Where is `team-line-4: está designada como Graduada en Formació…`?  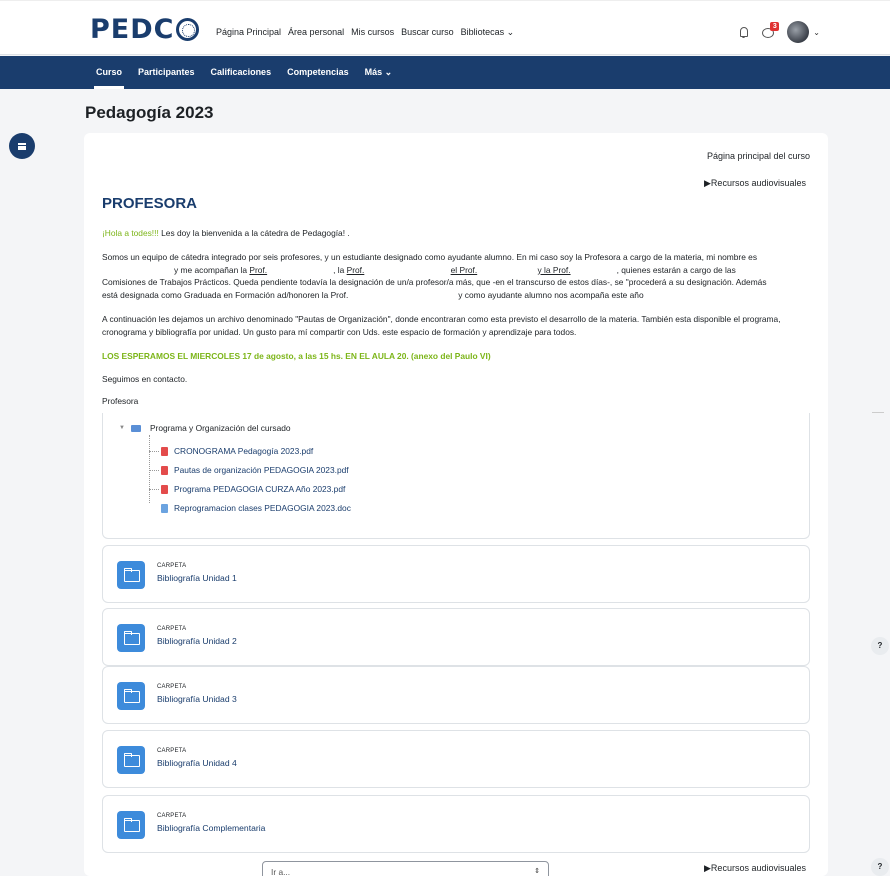 team-line-4: está designada como Graduada en Formació… is located at coordinates (457, 295).